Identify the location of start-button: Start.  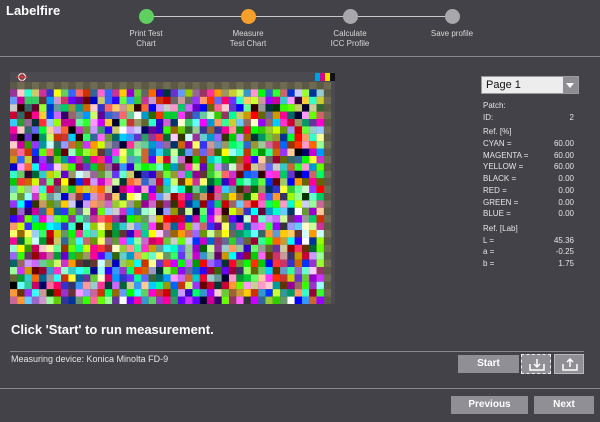
(488, 364).